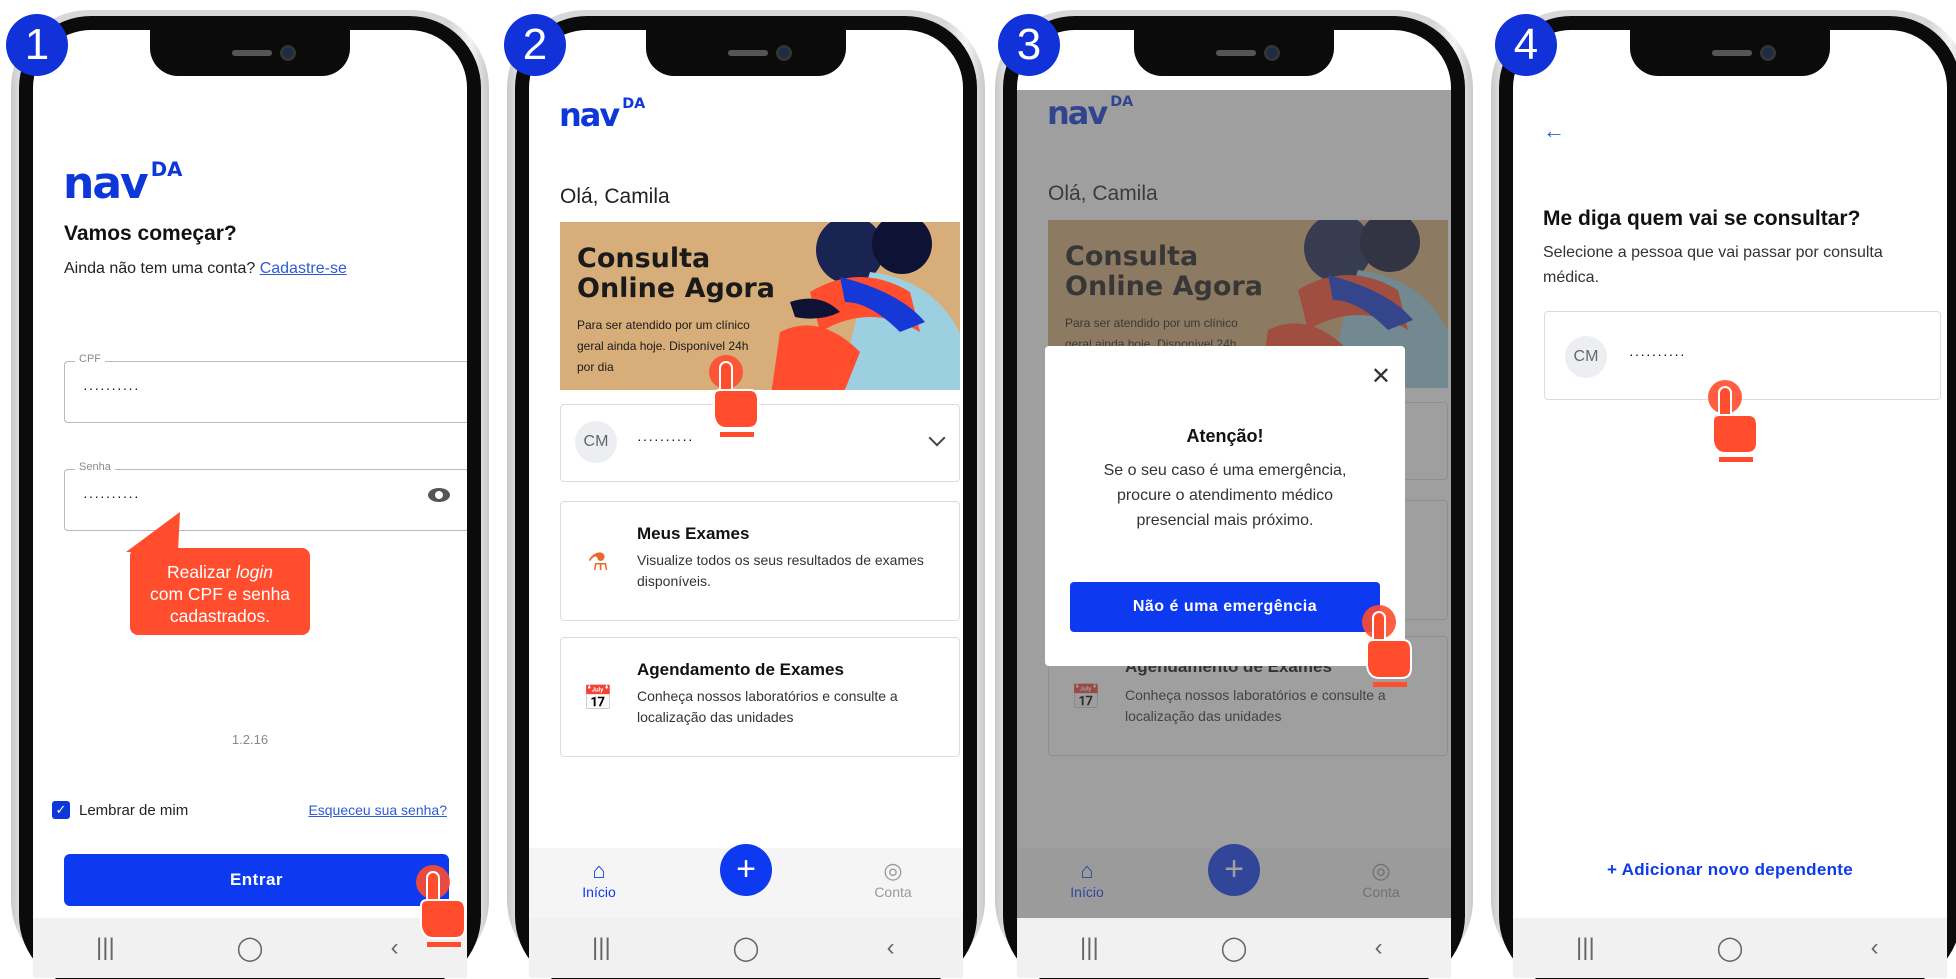  I want to click on banner-title: Consulta Online Agora, so click(676, 273).